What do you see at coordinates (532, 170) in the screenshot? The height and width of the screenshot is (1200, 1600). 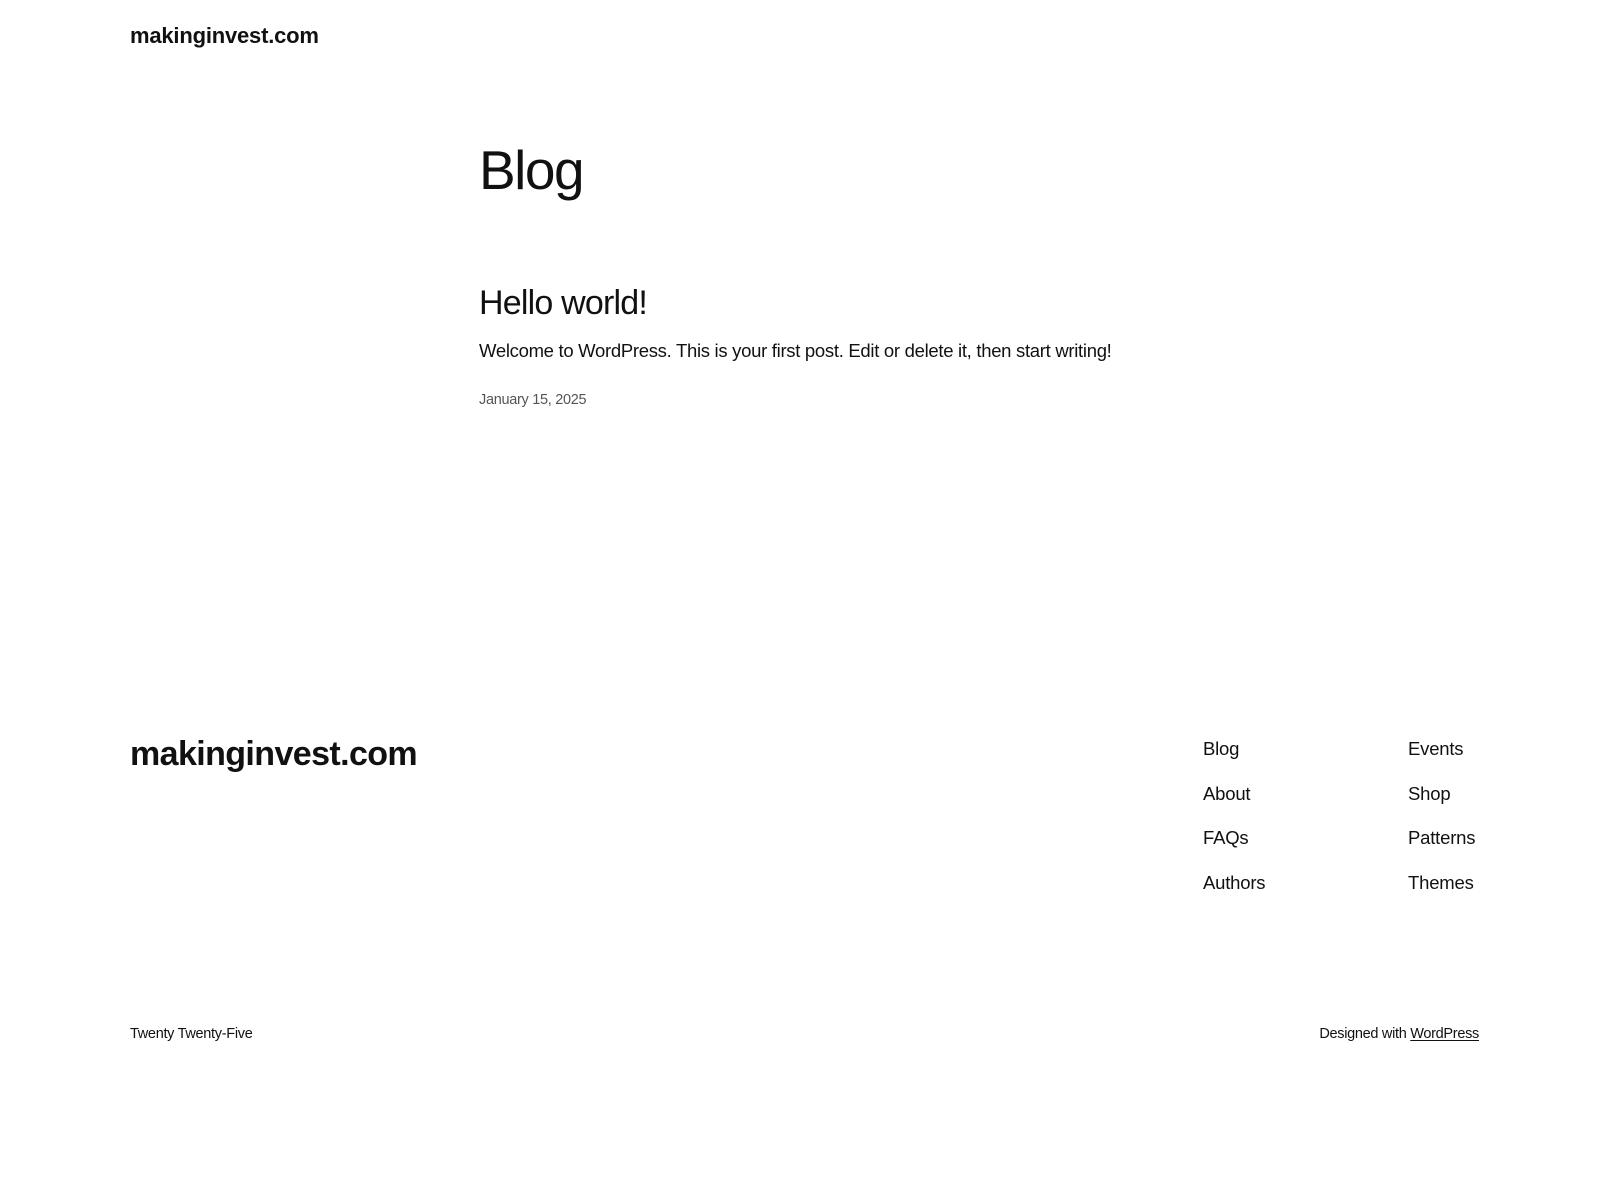 I see `page-title: Blog` at bounding box center [532, 170].